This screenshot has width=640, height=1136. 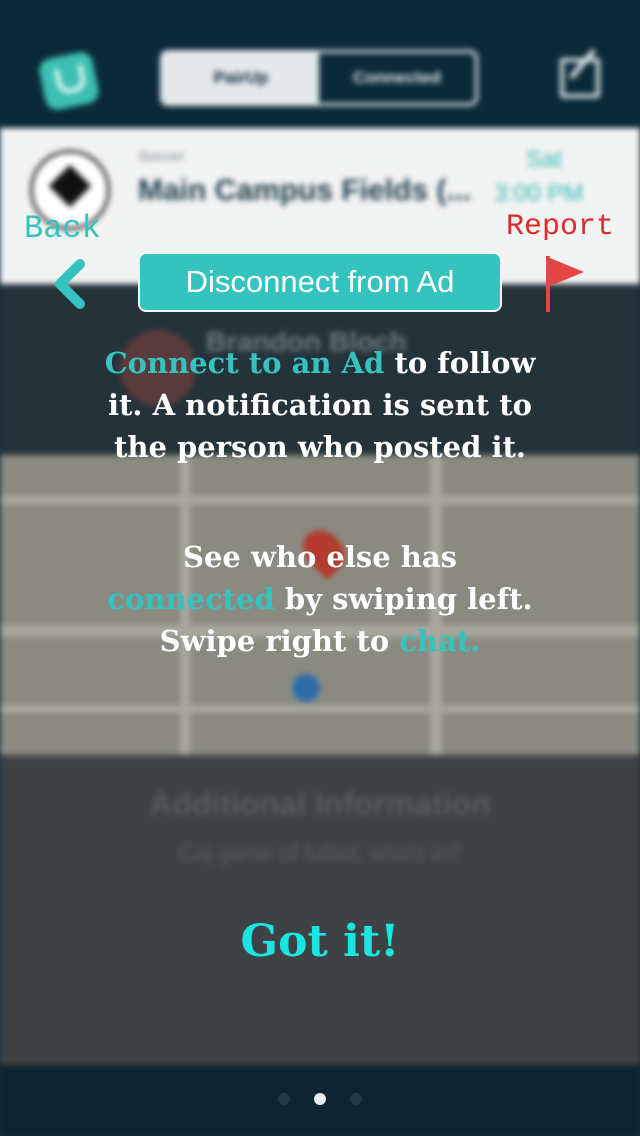 What do you see at coordinates (161, 156) in the screenshot?
I see `sport-label: Soccer` at bounding box center [161, 156].